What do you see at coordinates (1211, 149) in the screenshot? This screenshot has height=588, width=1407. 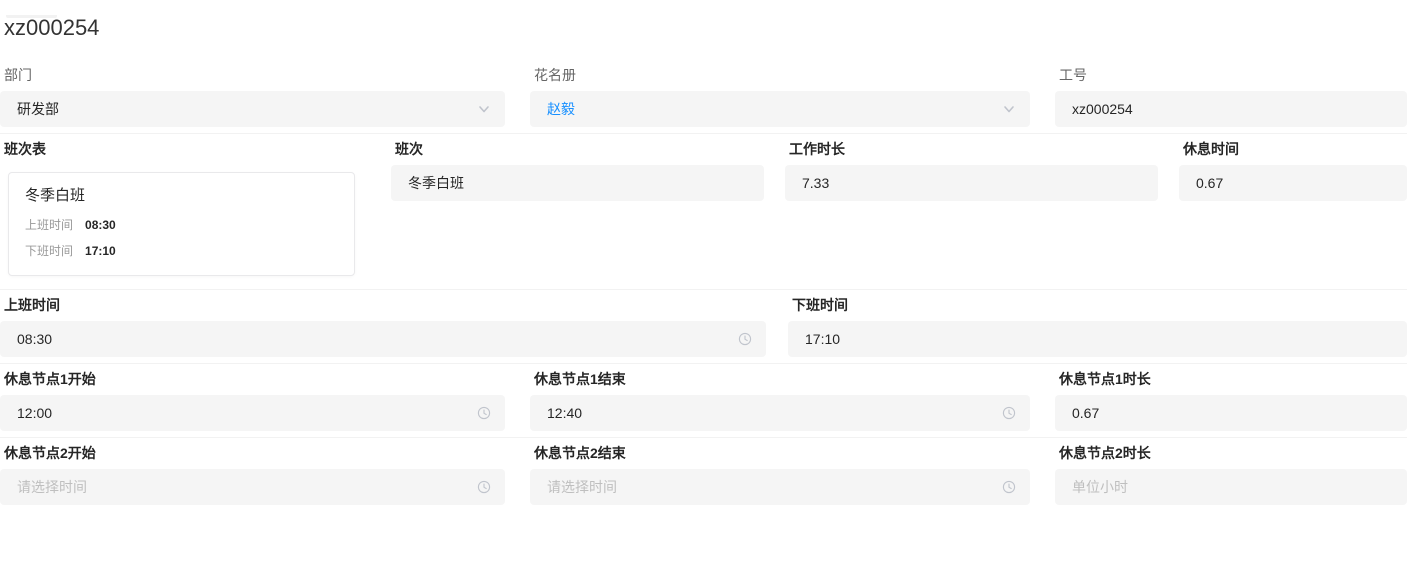 I see `rest-hours-label: 休息时间` at bounding box center [1211, 149].